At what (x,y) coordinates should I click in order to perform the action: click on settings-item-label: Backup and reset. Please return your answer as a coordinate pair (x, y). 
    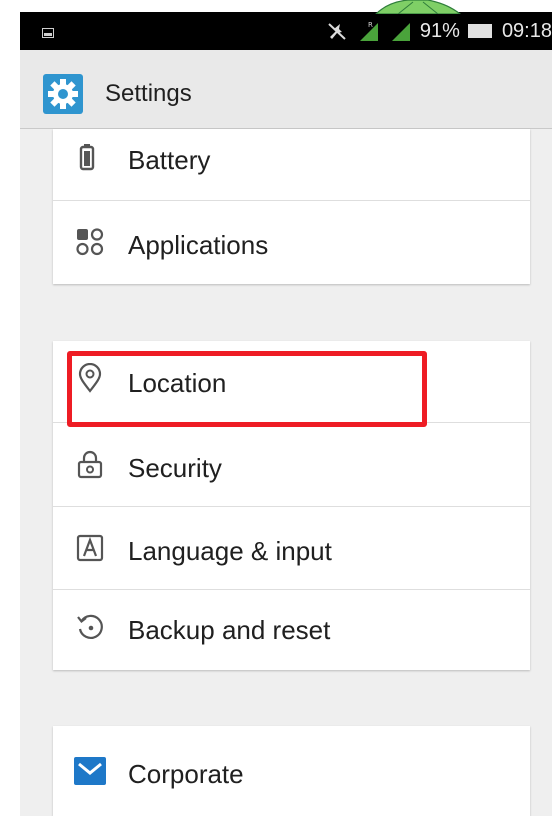
    Looking at the image, I should click on (229, 630).